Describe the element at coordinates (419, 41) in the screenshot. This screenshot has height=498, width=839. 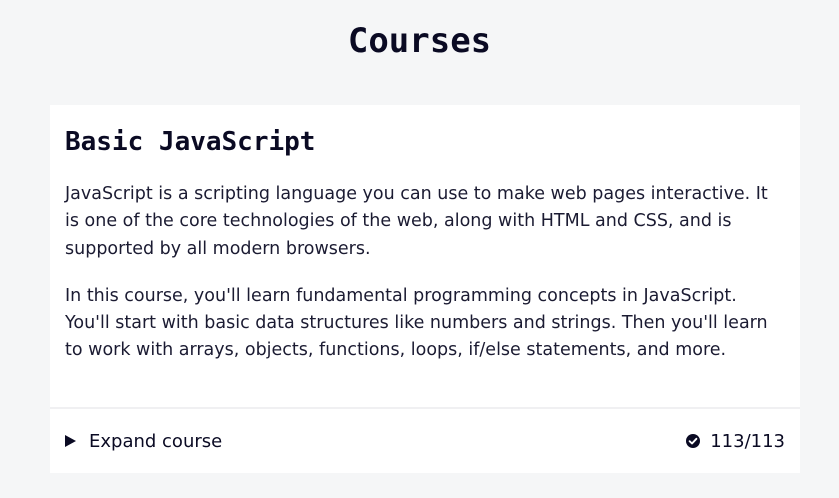
I see `page-title: Courses` at that location.